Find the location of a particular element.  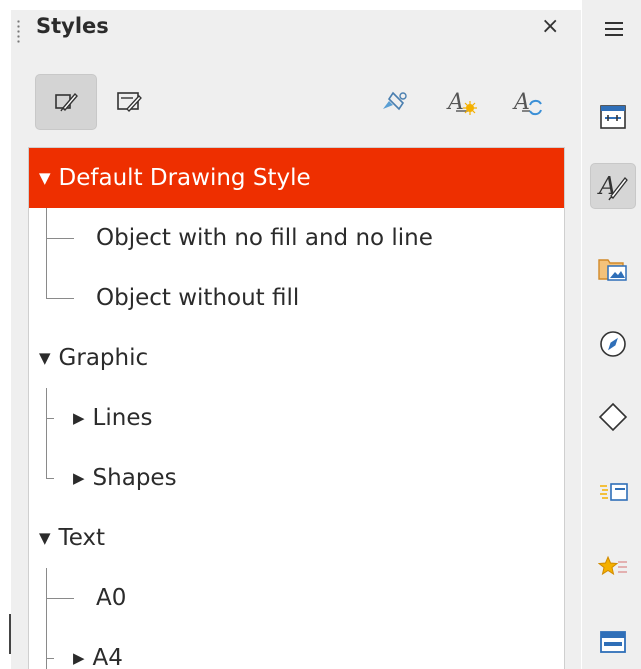

slide-transition-tab is located at coordinates (613, 568).